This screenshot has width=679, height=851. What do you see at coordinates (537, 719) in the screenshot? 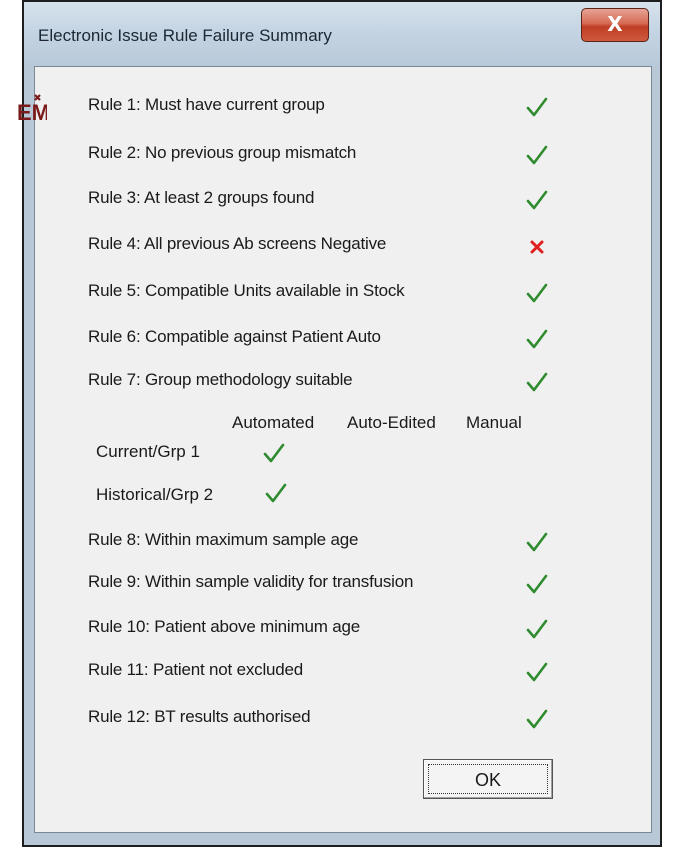
I see `rule-12-check-icon` at bounding box center [537, 719].